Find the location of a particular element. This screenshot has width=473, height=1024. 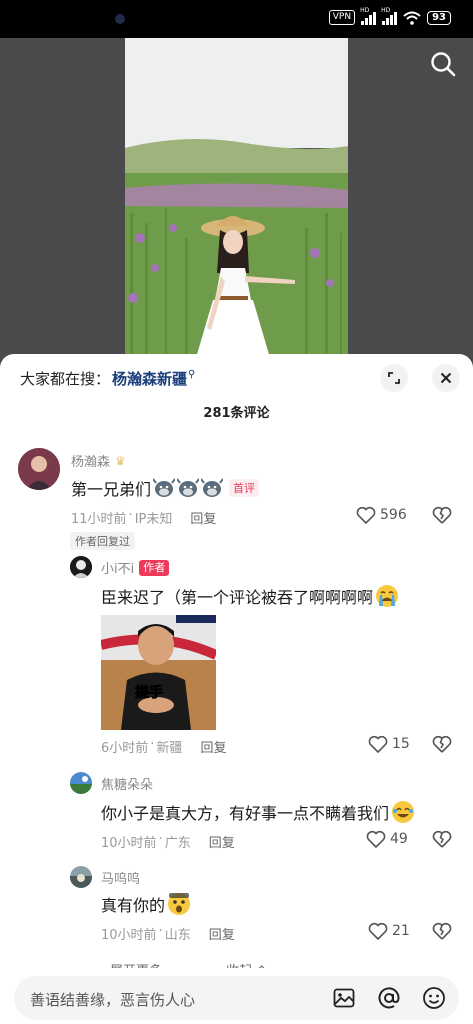

comment-meta: 11小时前 · IP未知 回复 is located at coordinates (143, 517).